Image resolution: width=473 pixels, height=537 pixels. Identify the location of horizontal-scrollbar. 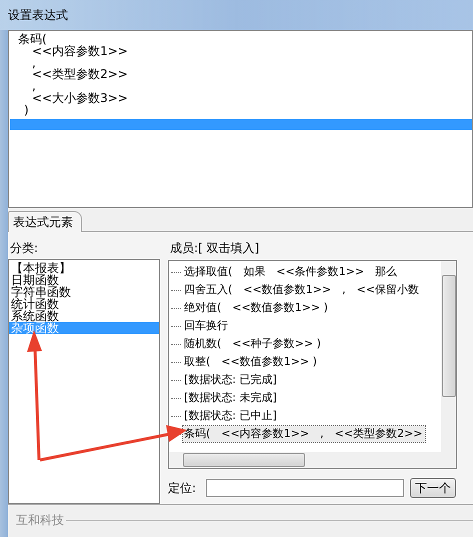
(312, 460).